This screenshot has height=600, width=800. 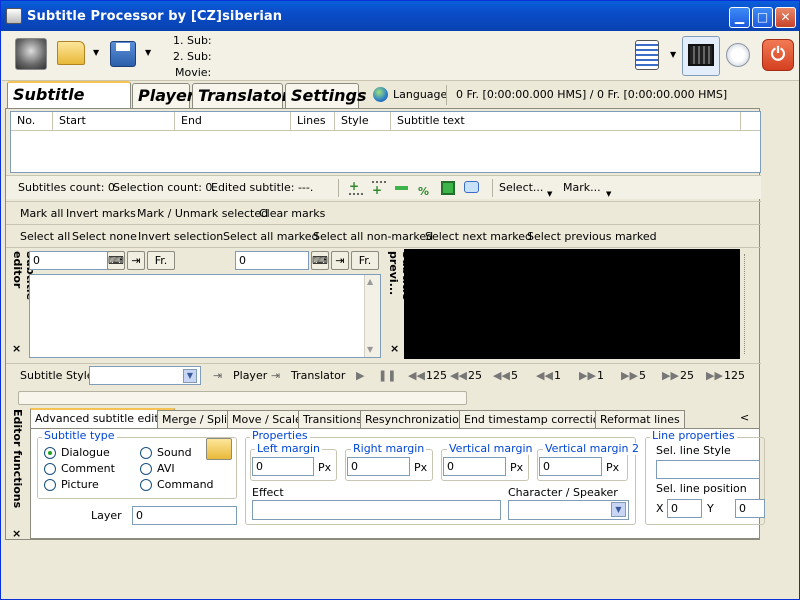 I want to click on right-margin-input: 0, so click(x=378, y=466).